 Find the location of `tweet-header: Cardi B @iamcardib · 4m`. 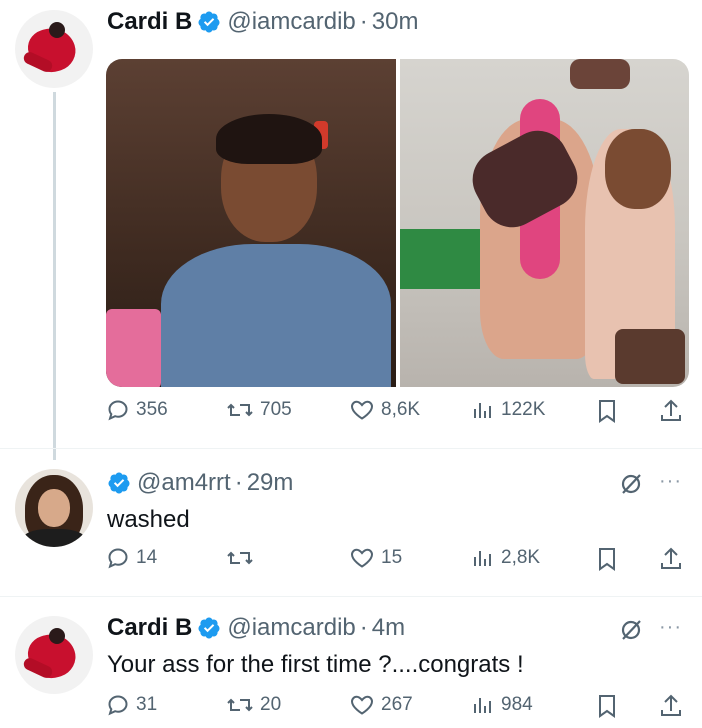

tweet-header: Cardi B @iamcardib · 4m is located at coordinates (256, 628).